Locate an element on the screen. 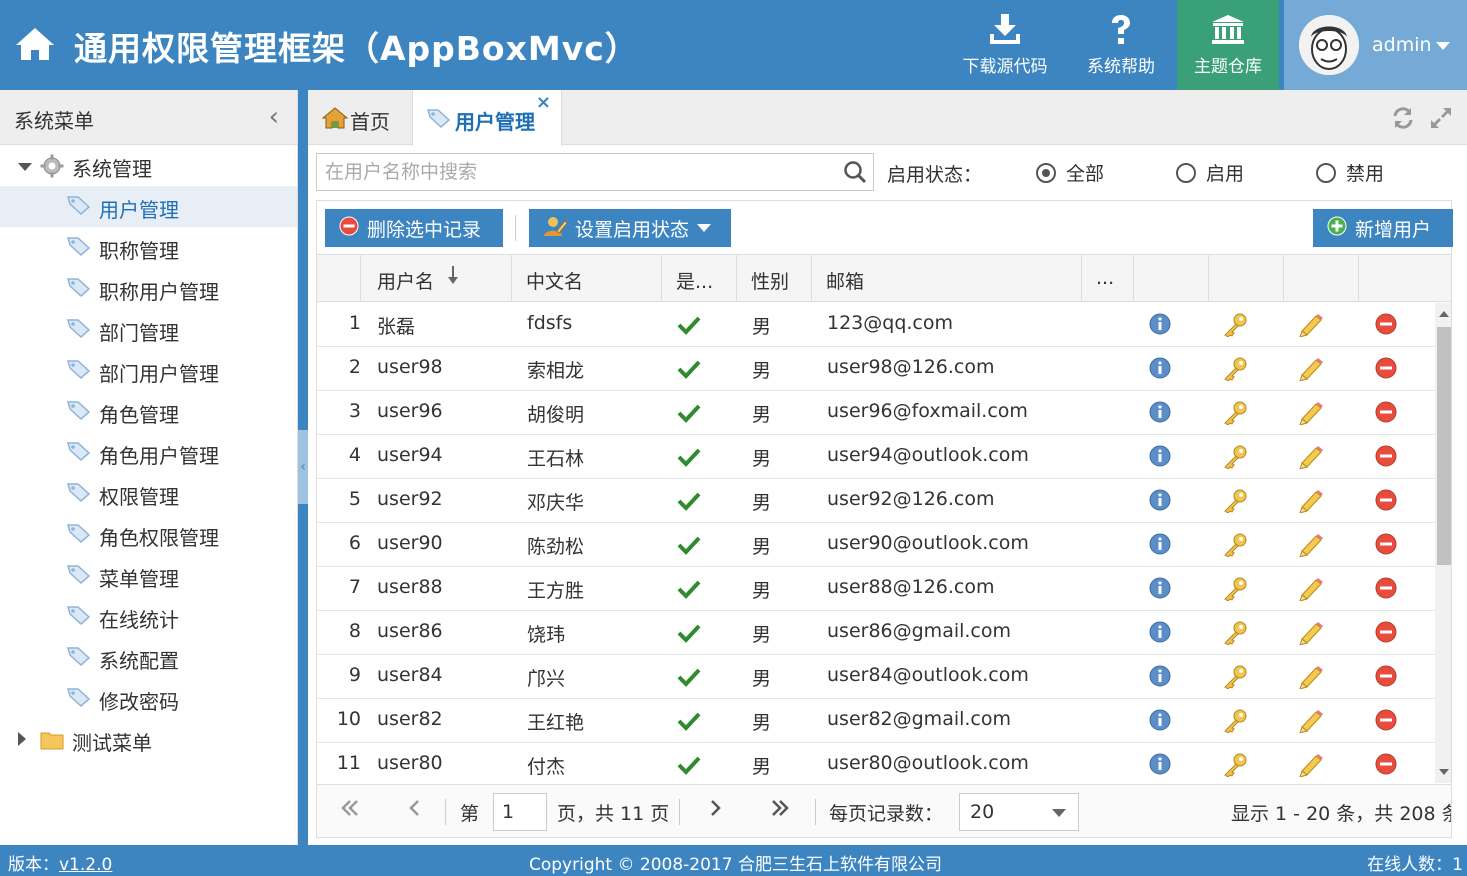 This screenshot has width=1467, height=876. system-help-button: 系统帮助 is located at coordinates (1121, 45).